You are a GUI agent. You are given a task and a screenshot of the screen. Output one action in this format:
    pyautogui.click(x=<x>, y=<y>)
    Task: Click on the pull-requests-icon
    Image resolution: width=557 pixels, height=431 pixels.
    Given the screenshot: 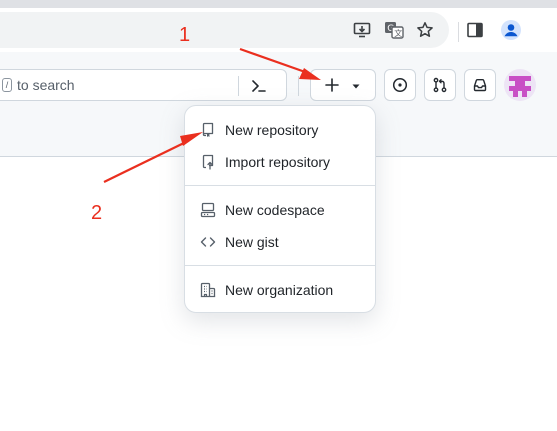 What is the action you would take?
    pyautogui.click(x=440, y=85)
    